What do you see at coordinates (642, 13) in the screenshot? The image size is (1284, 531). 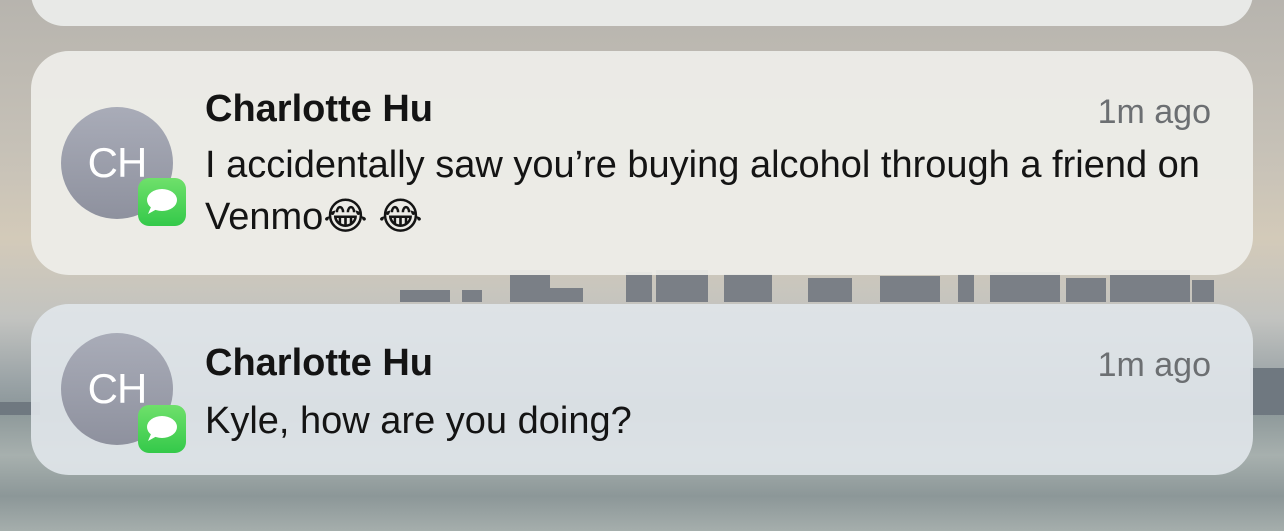 I see `previous-notification-card` at bounding box center [642, 13].